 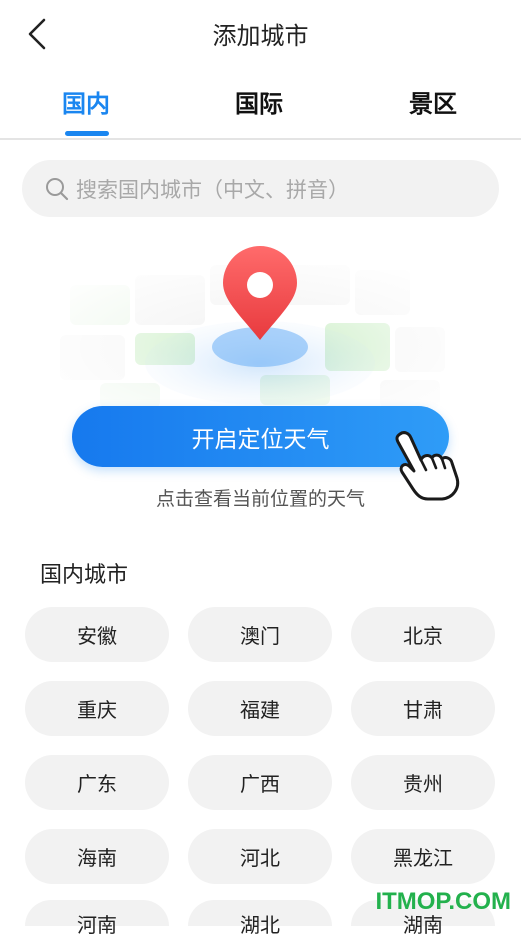 What do you see at coordinates (97, 634) in the screenshot?
I see `city-chip: 安徽` at bounding box center [97, 634].